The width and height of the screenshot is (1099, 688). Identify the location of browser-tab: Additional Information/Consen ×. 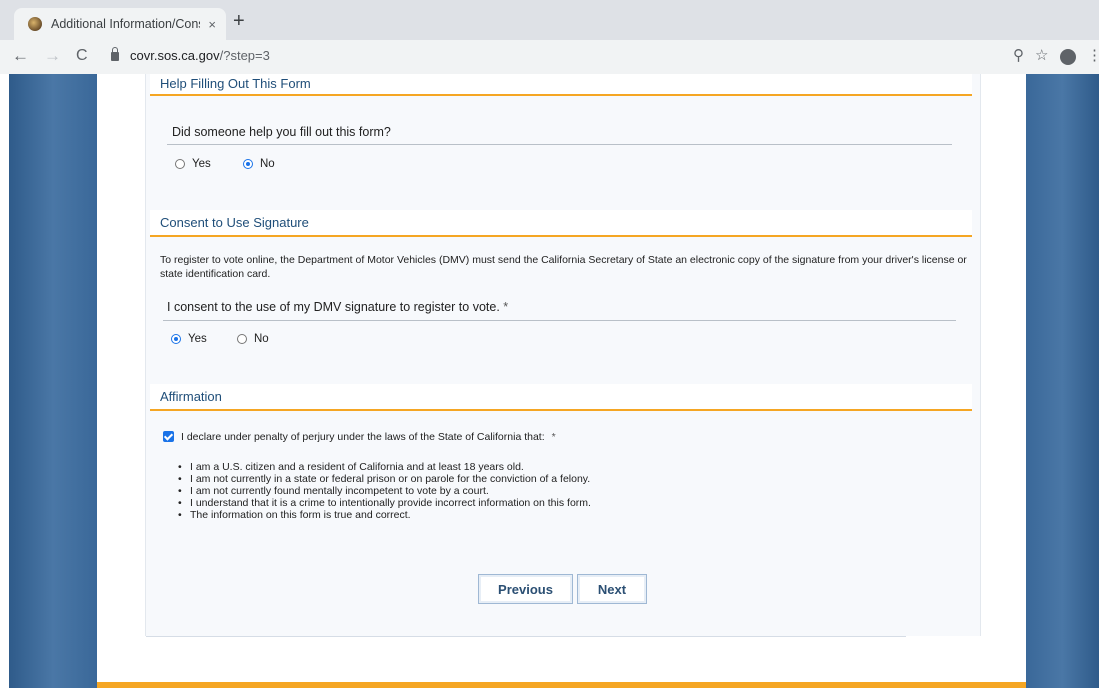
(120, 24).